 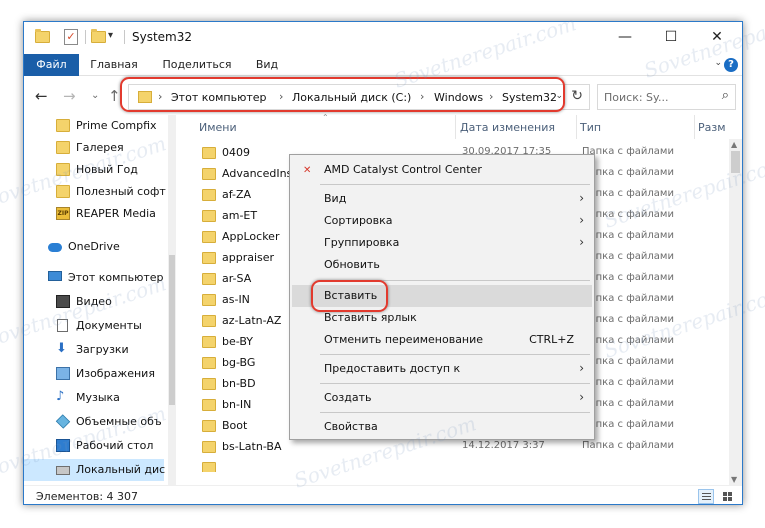 What do you see at coordinates (731, 65) in the screenshot?
I see `help-icon: ?` at bounding box center [731, 65].